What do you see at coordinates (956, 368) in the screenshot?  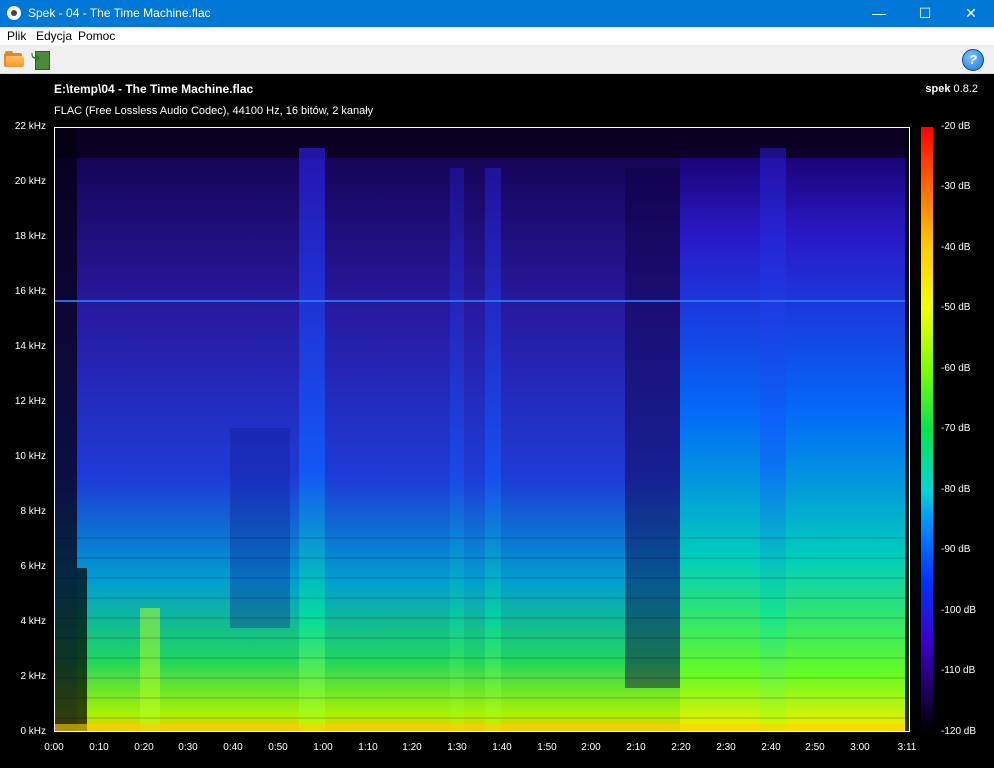 I see `db-label: -60 dB` at bounding box center [956, 368].